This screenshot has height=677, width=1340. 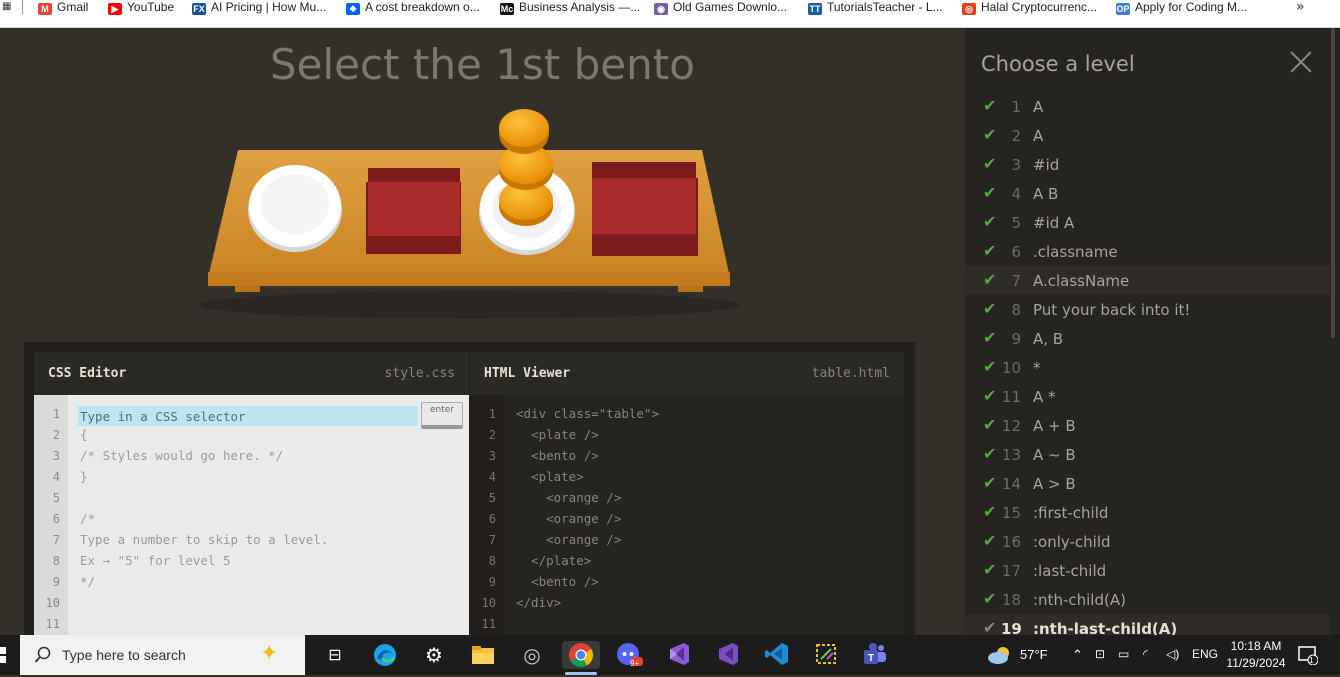 I want to click on copilot-sparkle-icon: ✦, so click(x=269, y=653).